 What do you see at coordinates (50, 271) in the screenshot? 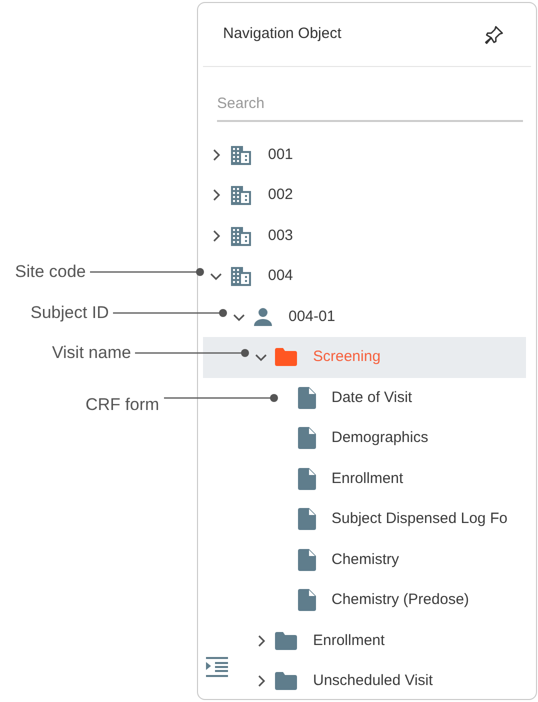
I see `annotation-label: Site code` at bounding box center [50, 271].